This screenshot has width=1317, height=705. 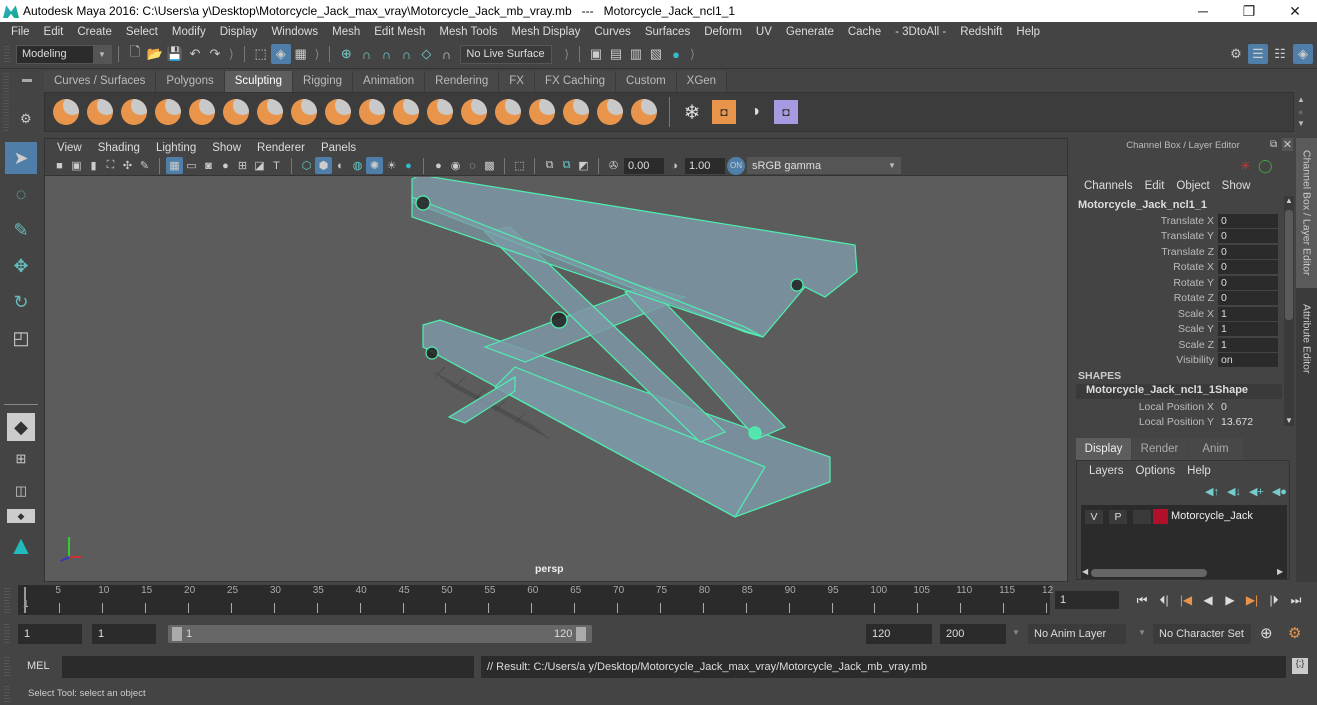 I want to click on shelf-tab-polygons: Polygons, so click(x=190, y=81).